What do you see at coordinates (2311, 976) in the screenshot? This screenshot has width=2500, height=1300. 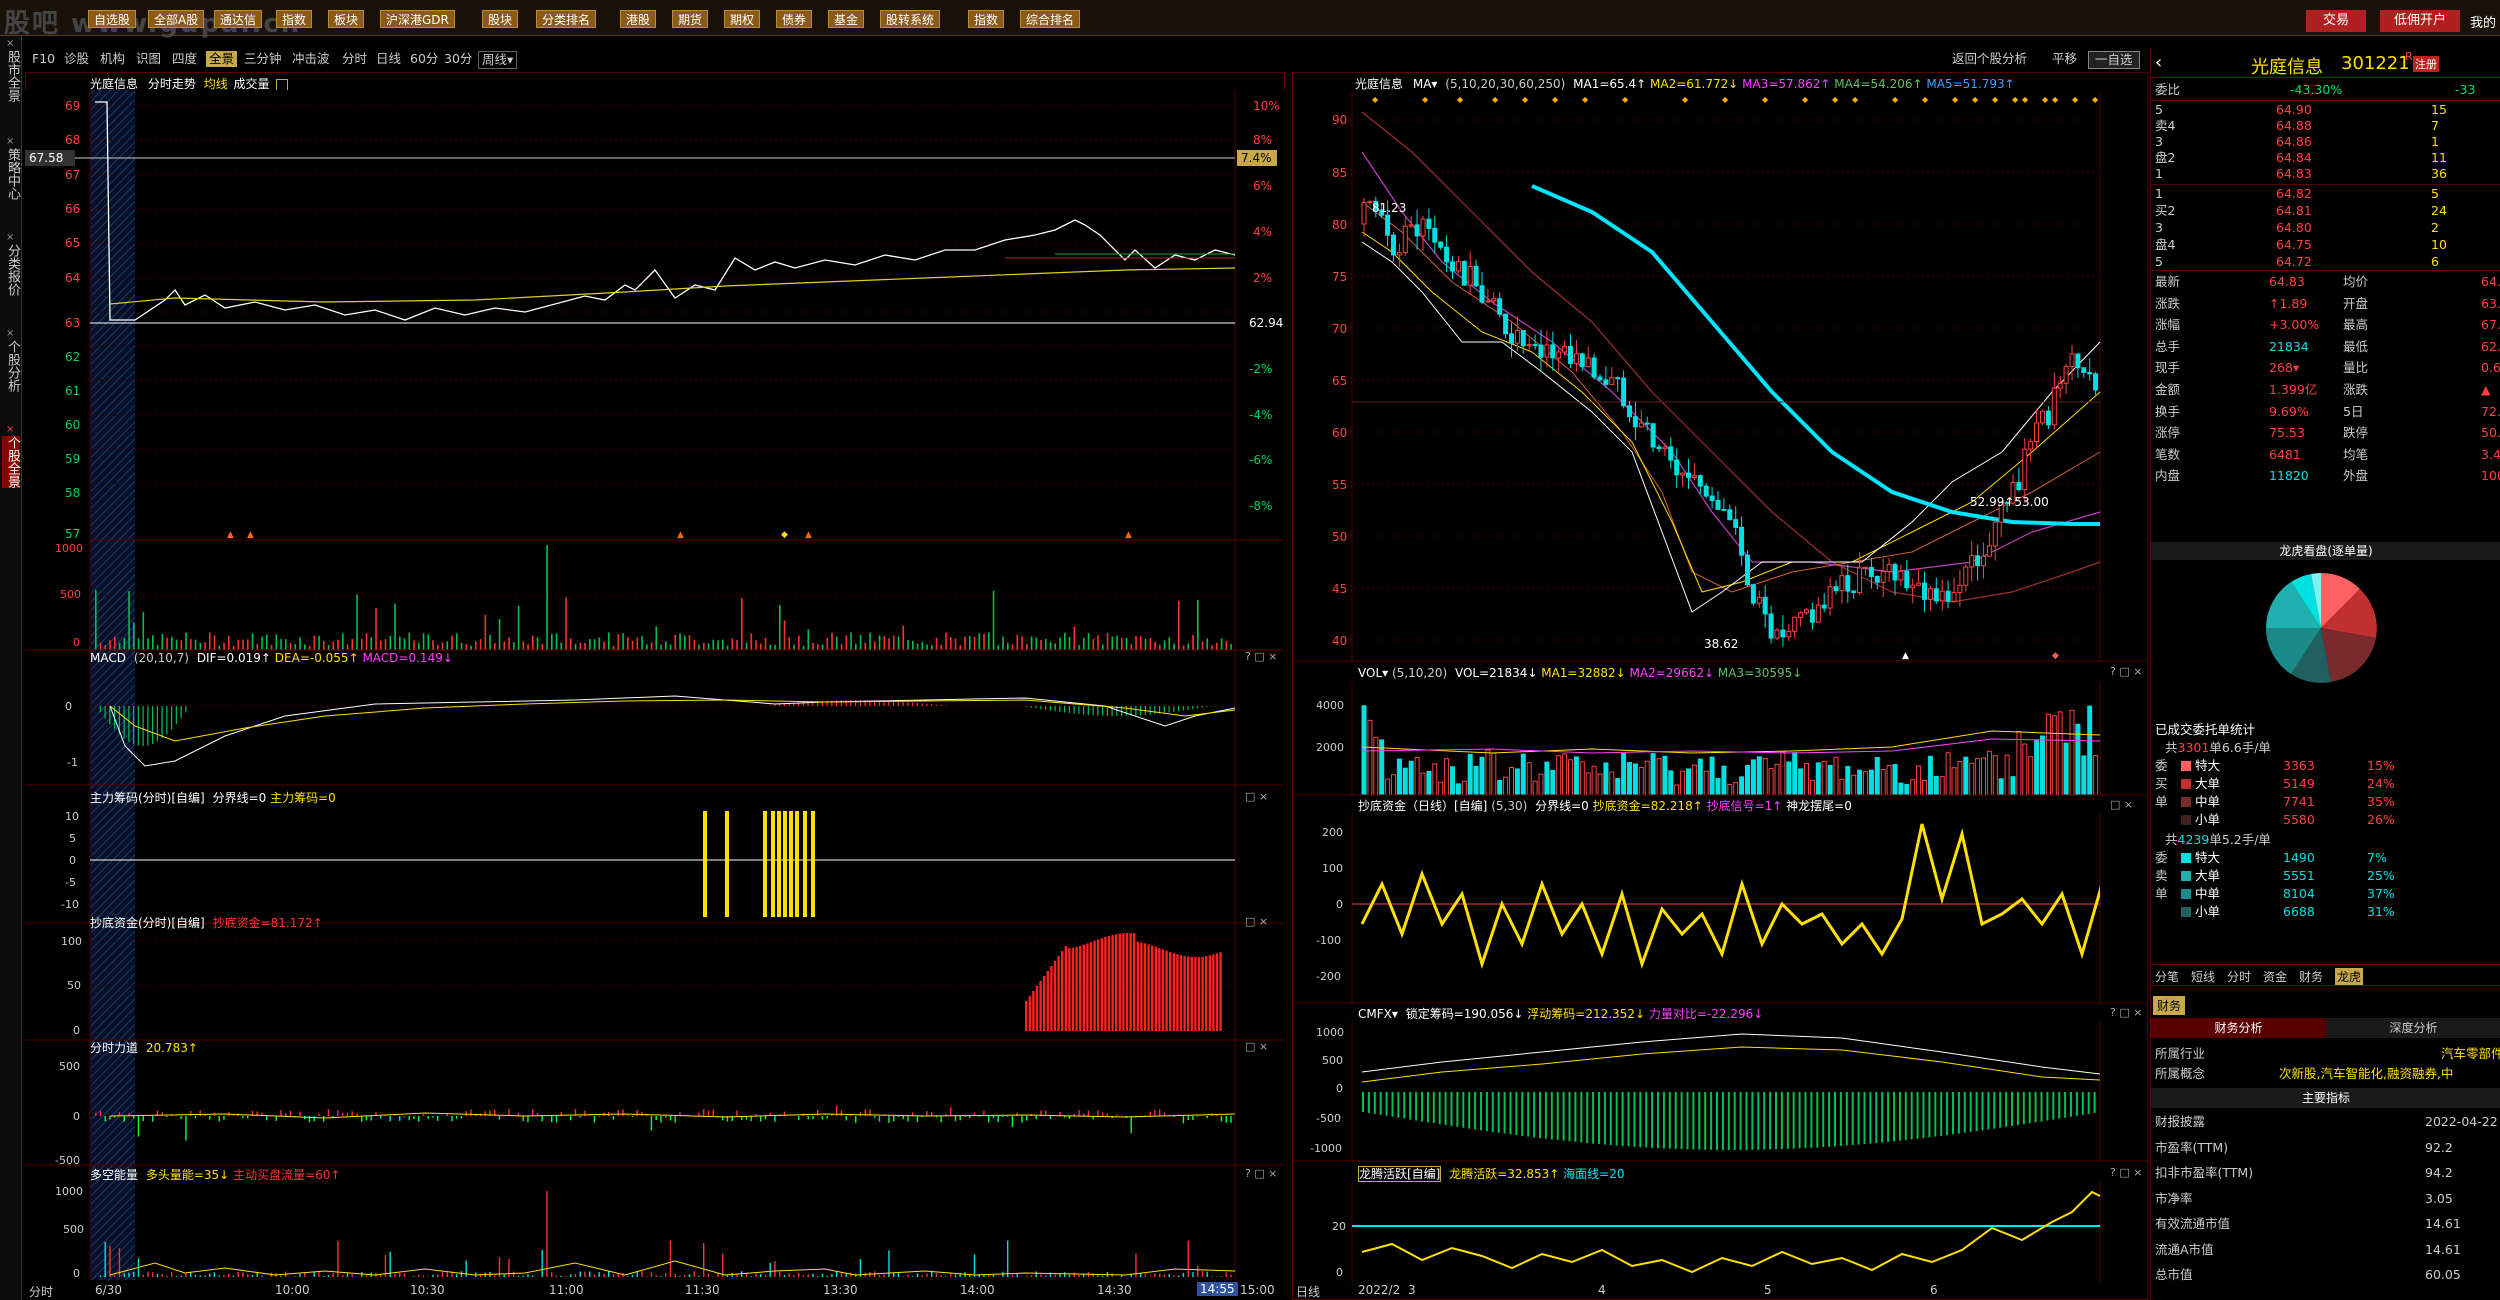 I see `subtab-4: 财务` at bounding box center [2311, 976].